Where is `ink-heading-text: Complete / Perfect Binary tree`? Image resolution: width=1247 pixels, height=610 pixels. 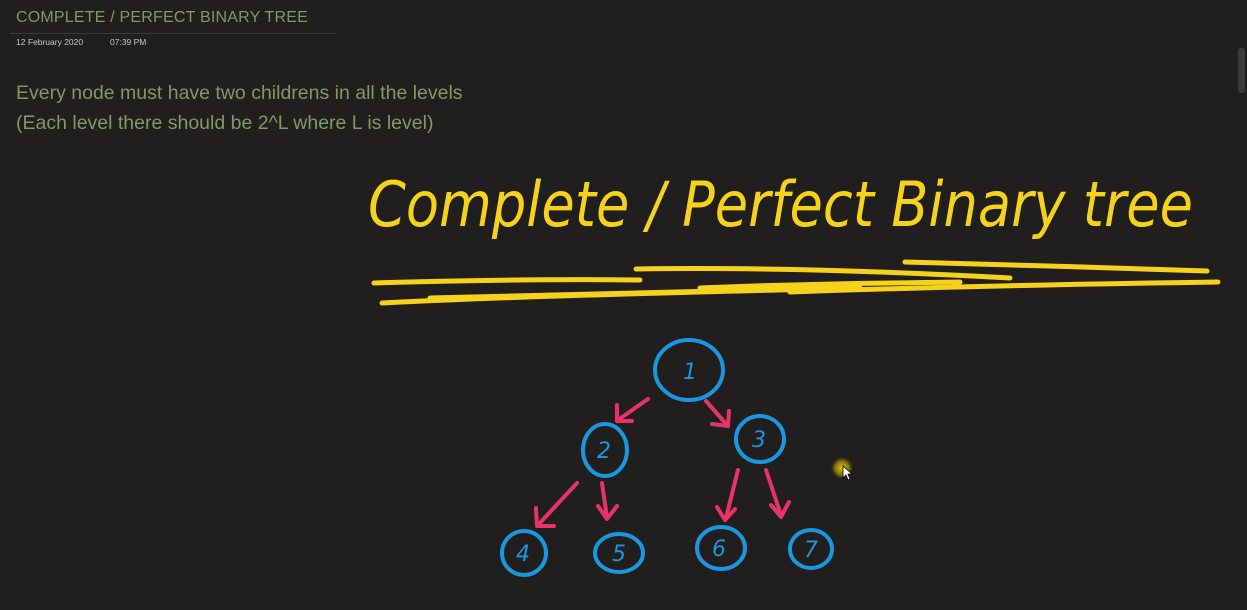
ink-heading-text: Complete / Perfect Binary tree is located at coordinates (780, 204).